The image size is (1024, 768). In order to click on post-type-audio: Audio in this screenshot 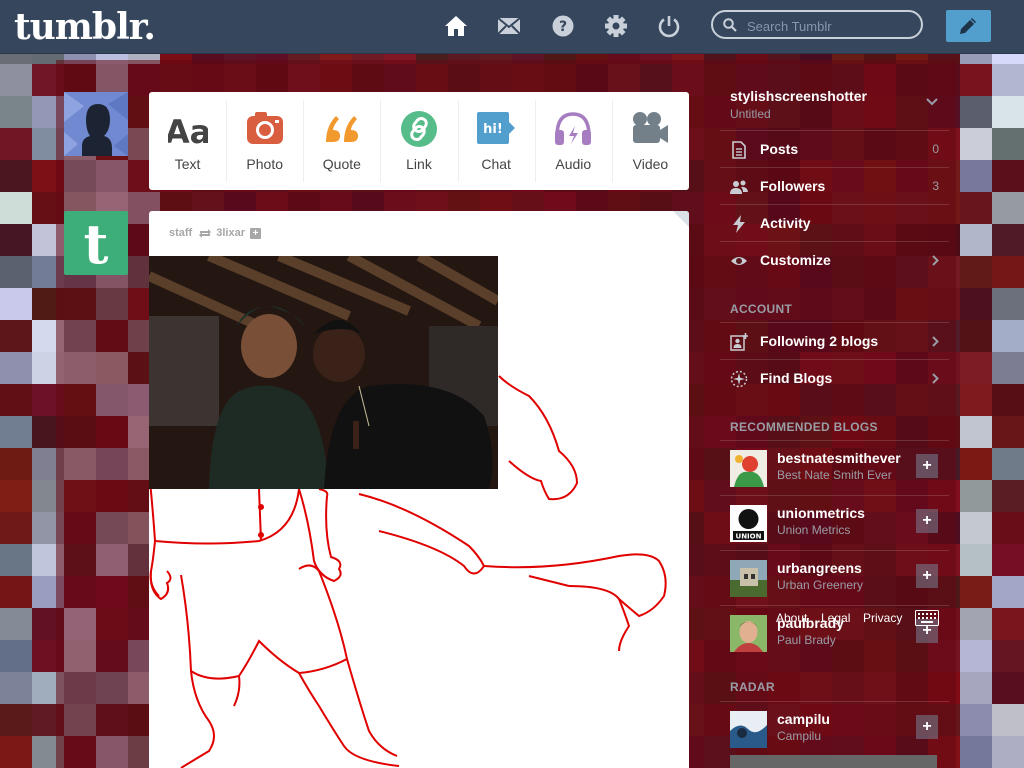, I will do `click(573, 141)`.